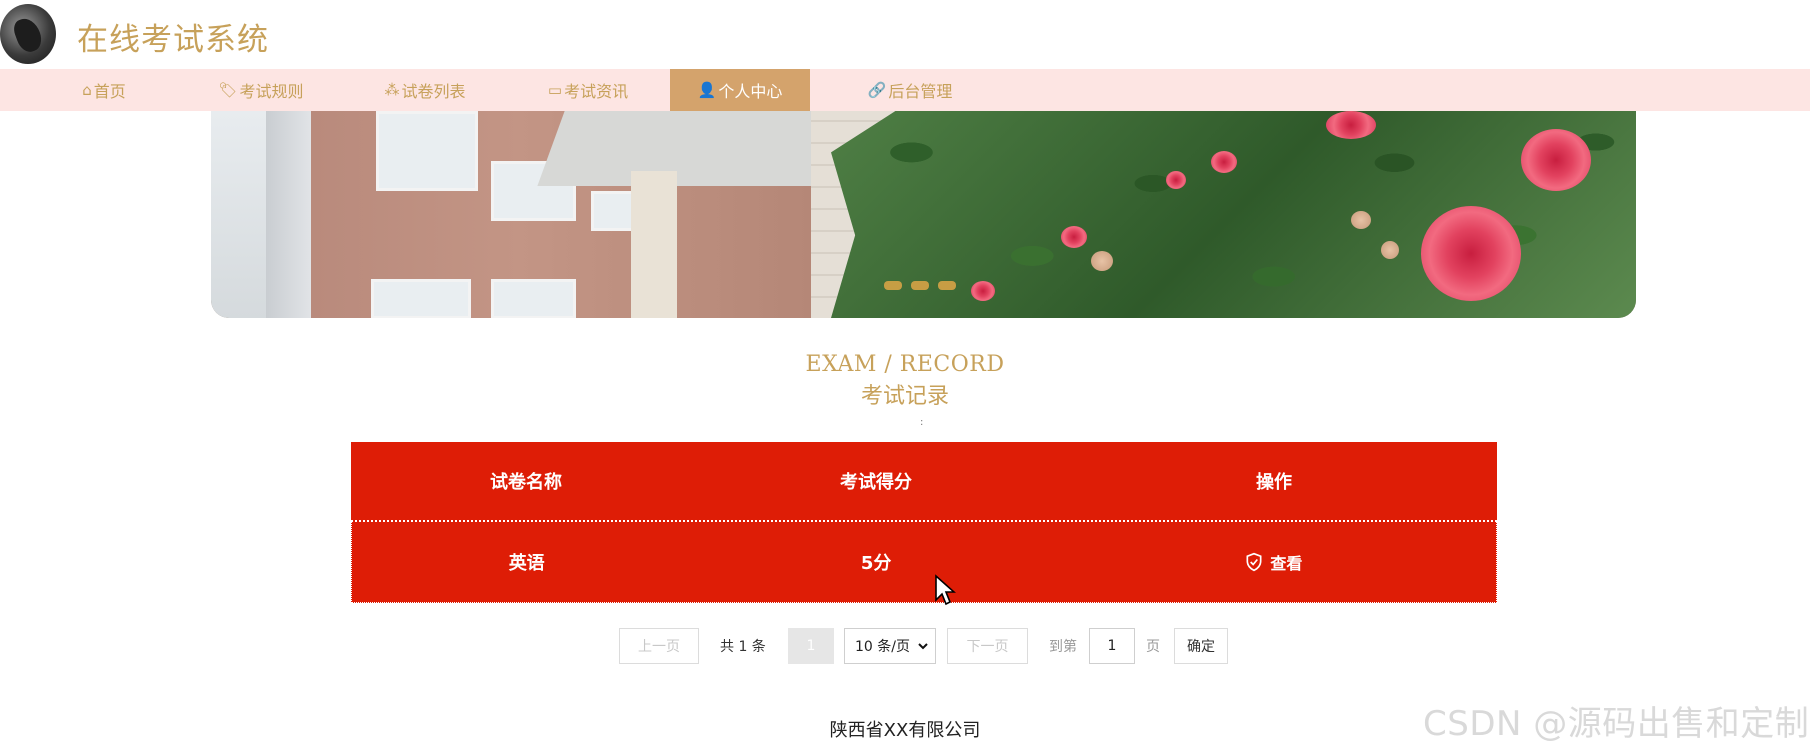  I want to click on goto-page-input: 1, so click(1112, 646).